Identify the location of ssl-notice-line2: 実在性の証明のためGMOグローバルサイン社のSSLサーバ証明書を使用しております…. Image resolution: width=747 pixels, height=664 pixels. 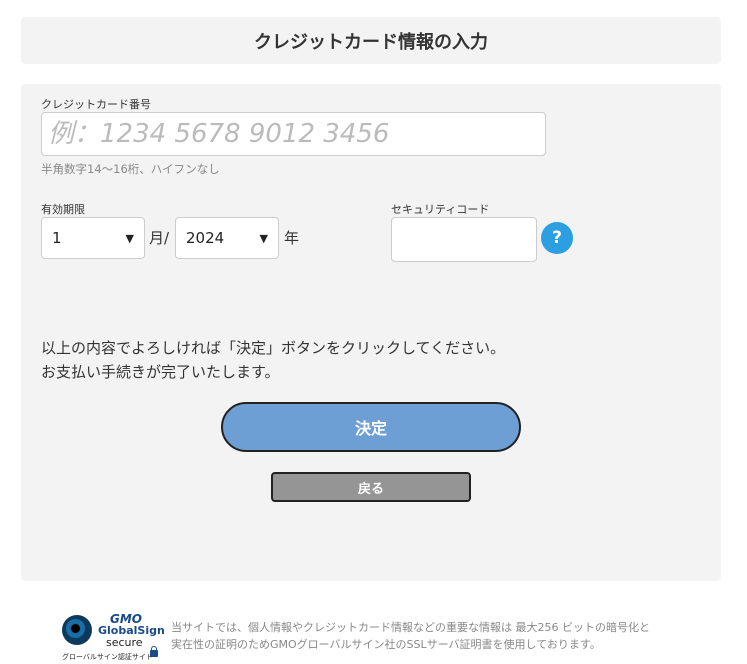
(386, 644).